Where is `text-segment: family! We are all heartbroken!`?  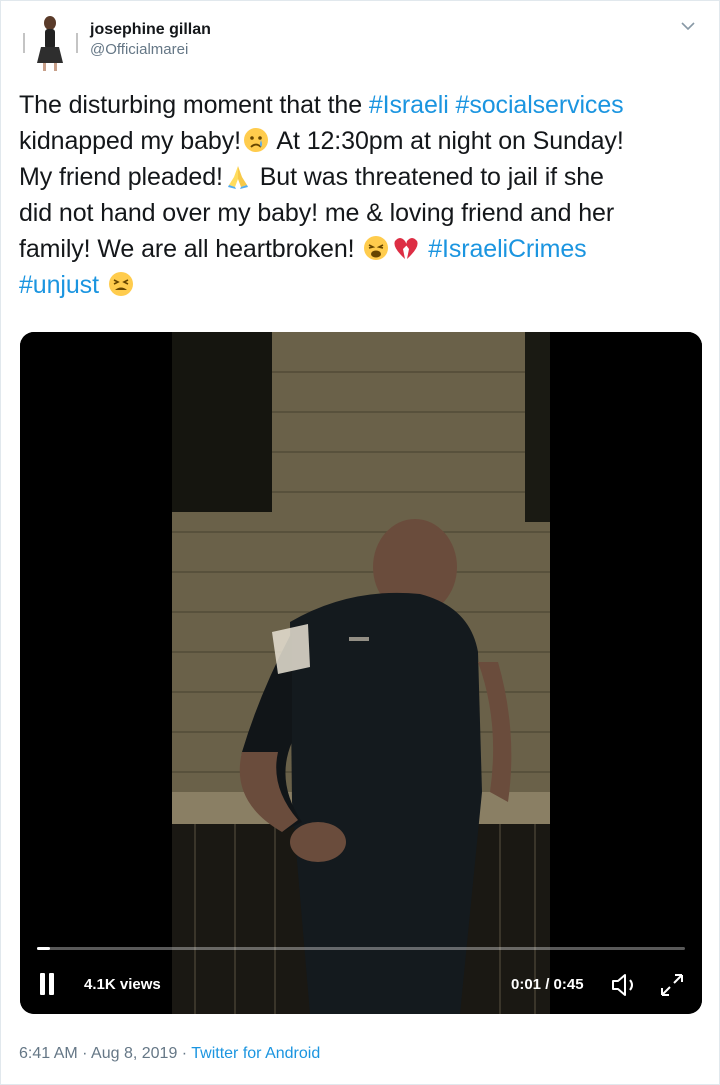
text-segment: family! We are all heartbroken! is located at coordinates (190, 249).